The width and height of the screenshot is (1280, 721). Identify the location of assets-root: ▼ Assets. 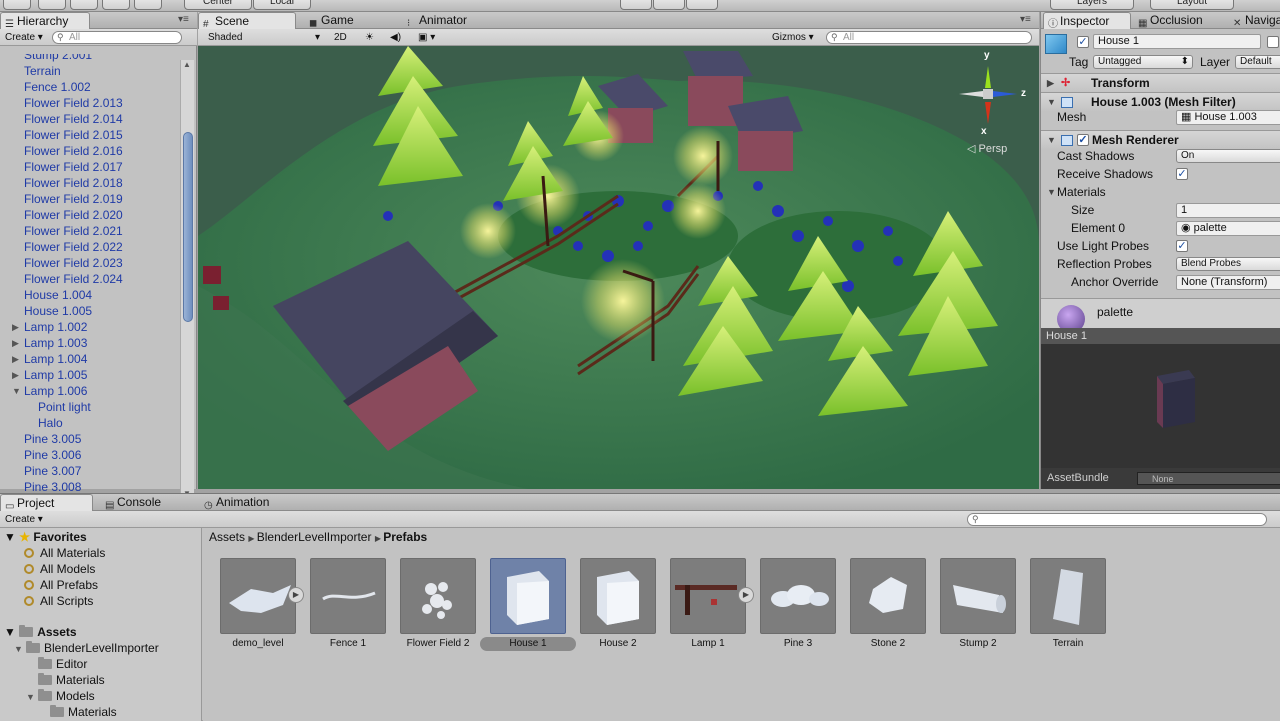
(40, 632).